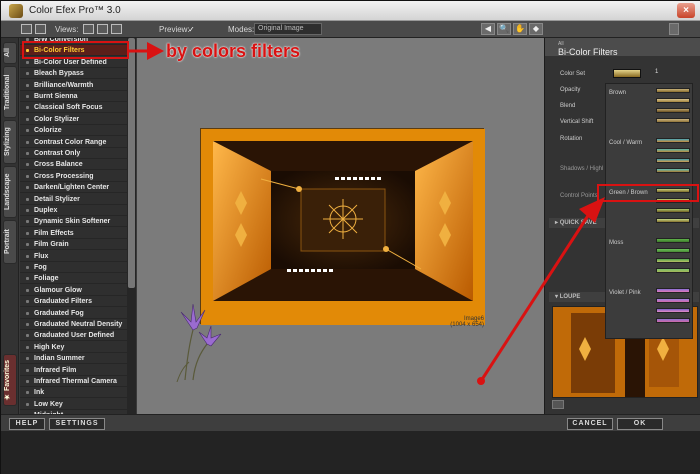  I want to click on highlight-box-filter, so click(75, 50).